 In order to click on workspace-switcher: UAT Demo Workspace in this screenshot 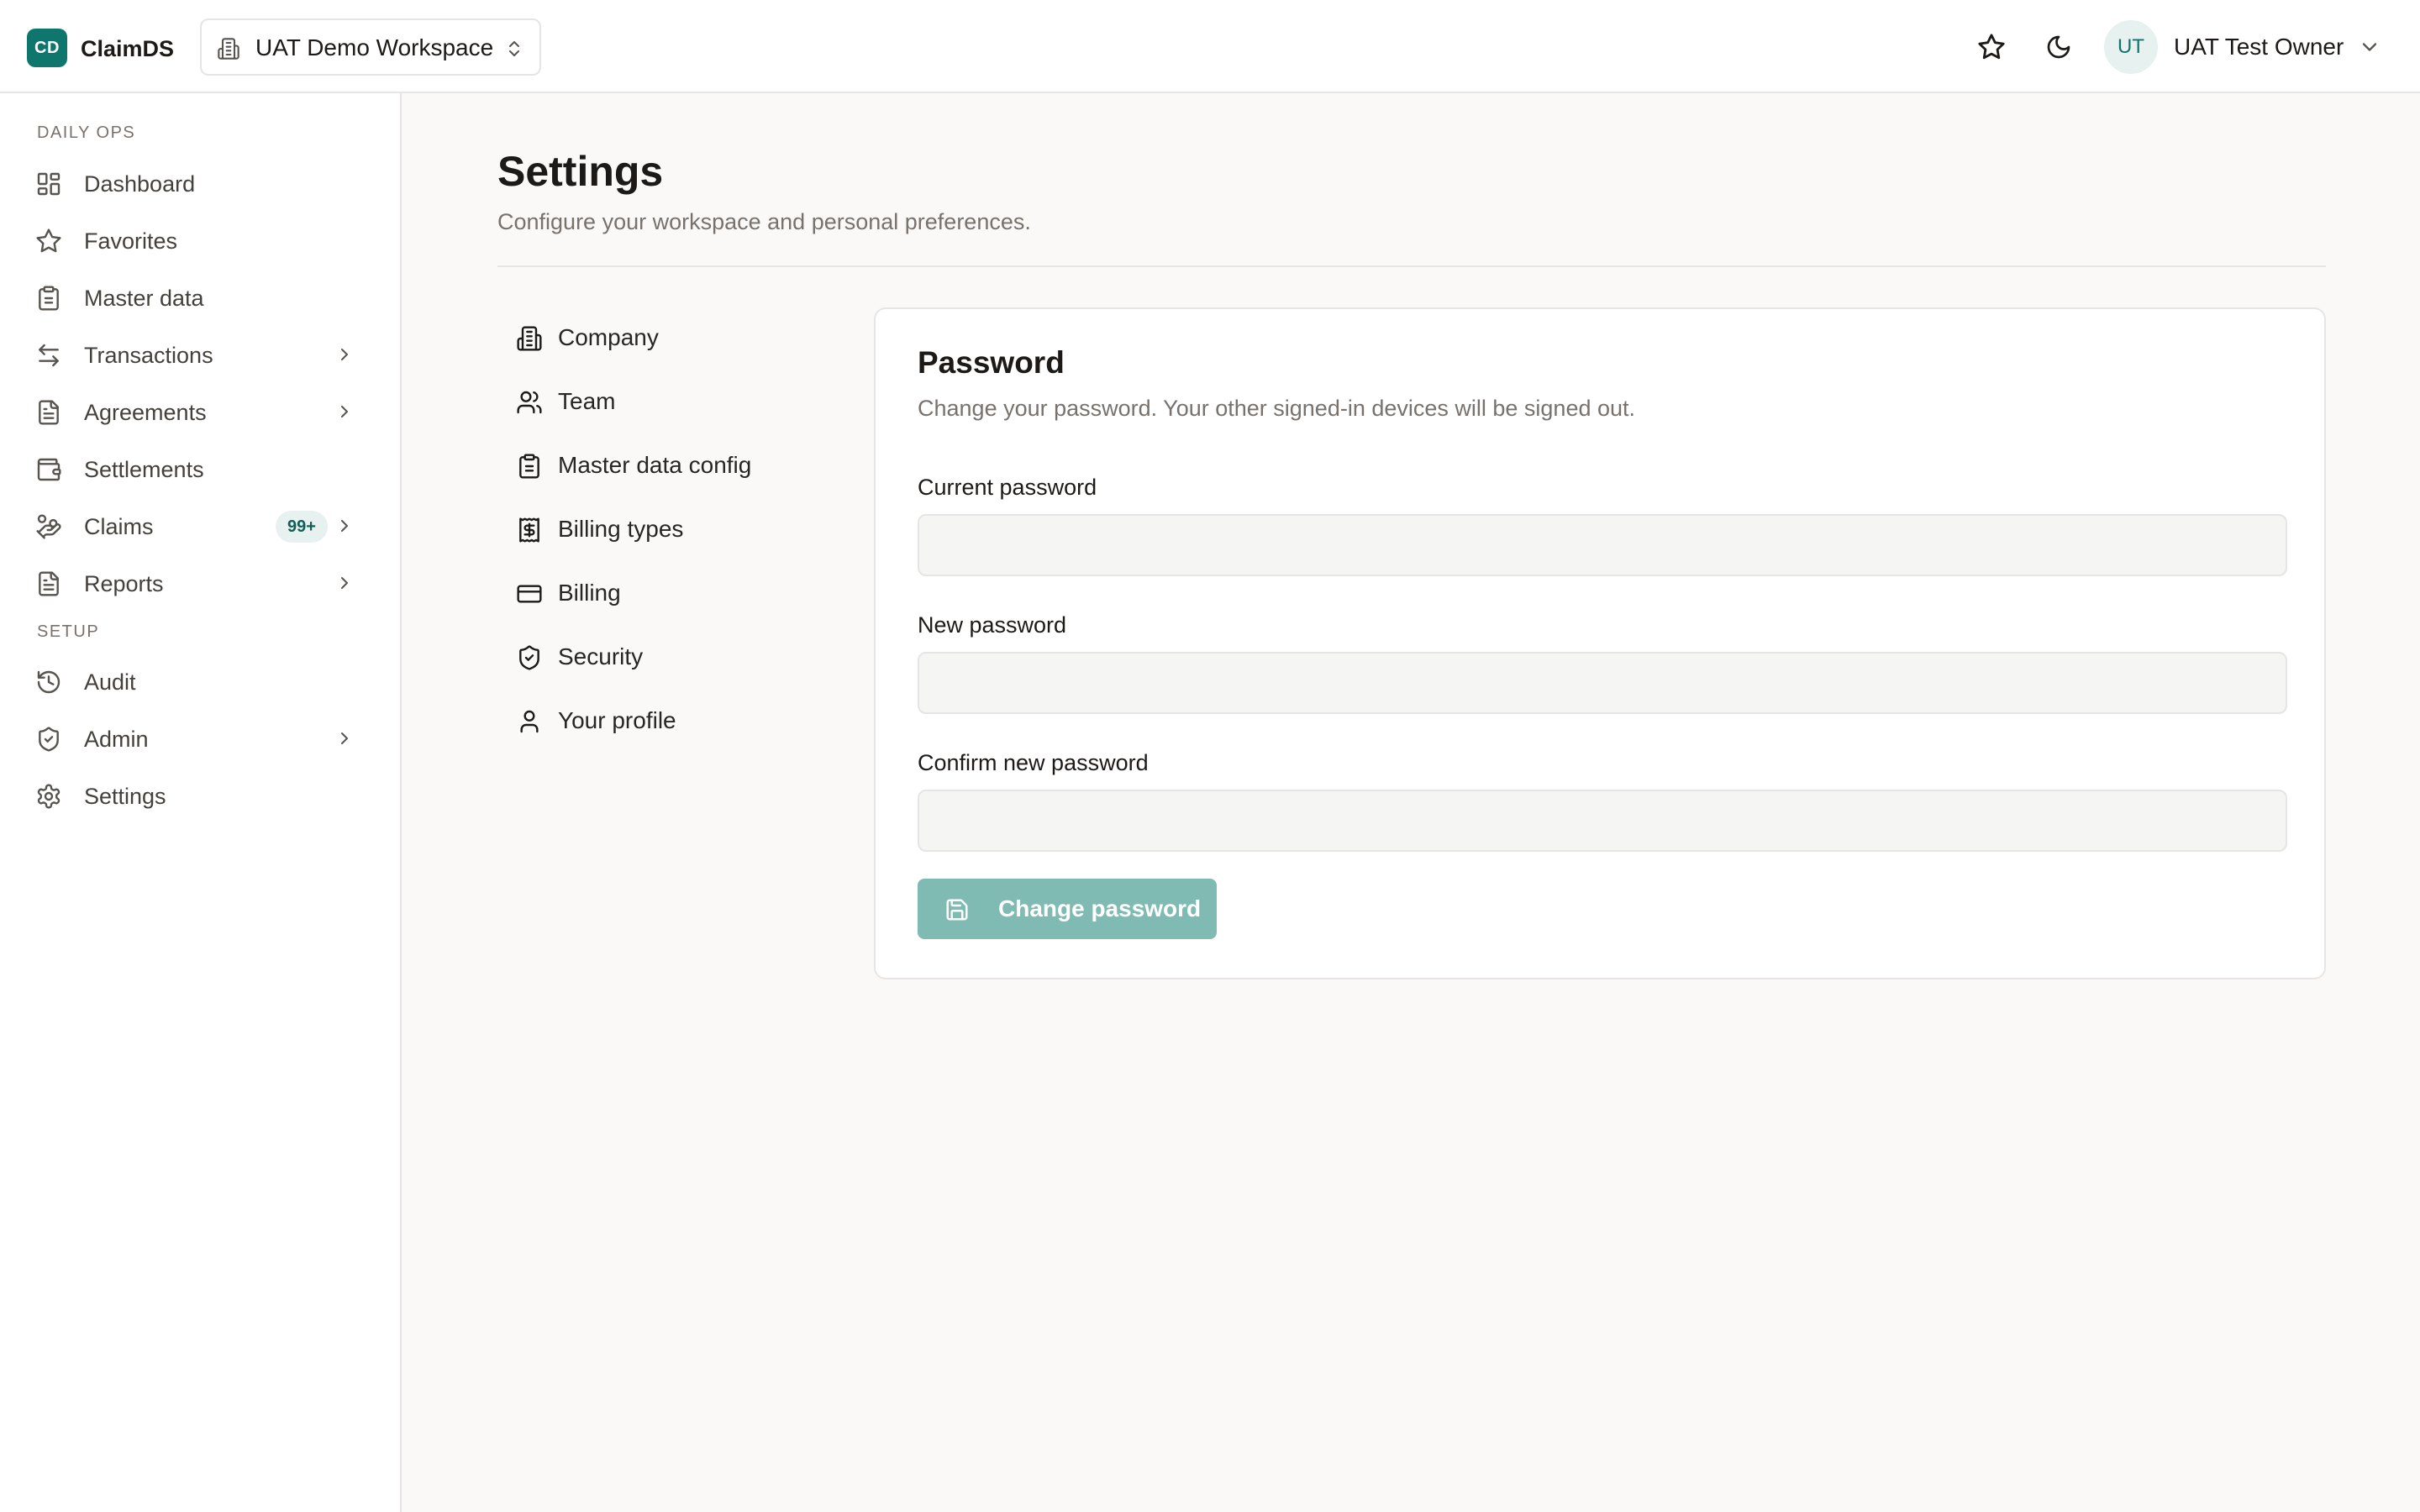, I will do `click(370, 47)`.